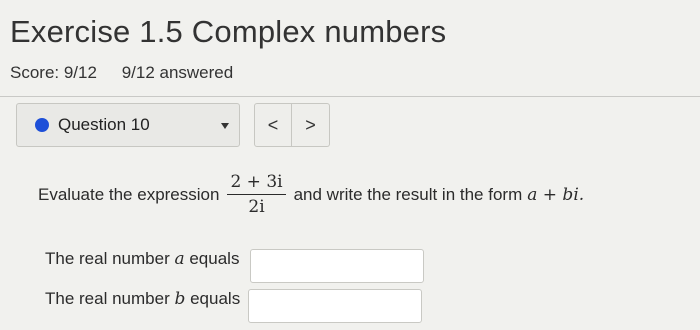 The image size is (700, 330). Describe the element at coordinates (556, 194) in the screenshot. I see `target-form: a + bi.` at that location.